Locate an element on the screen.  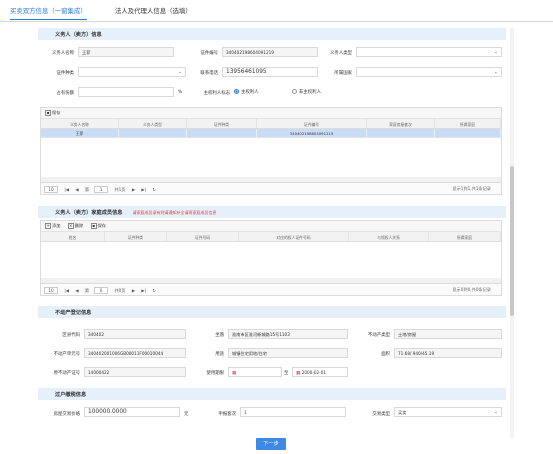
period-start-field: ▦ is located at coordinates (255, 372).